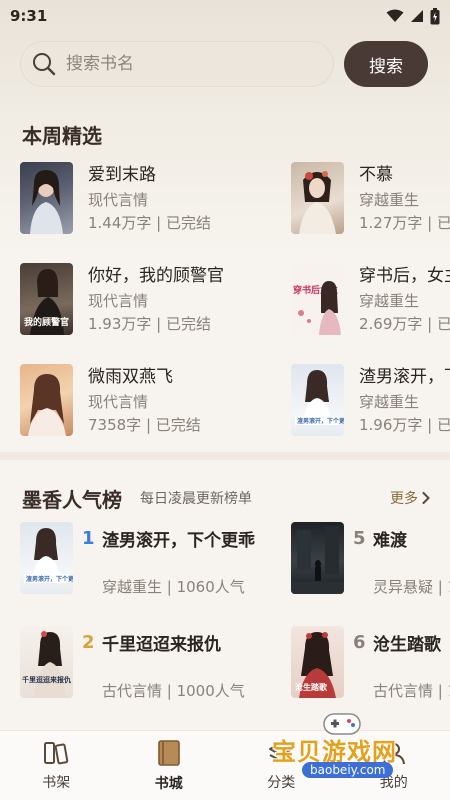 The height and width of the screenshot is (800, 450). What do you see at coordinates (168, 783) in the screenshot?
I see `nav-label: 书城` at bounding box center [168, 783].